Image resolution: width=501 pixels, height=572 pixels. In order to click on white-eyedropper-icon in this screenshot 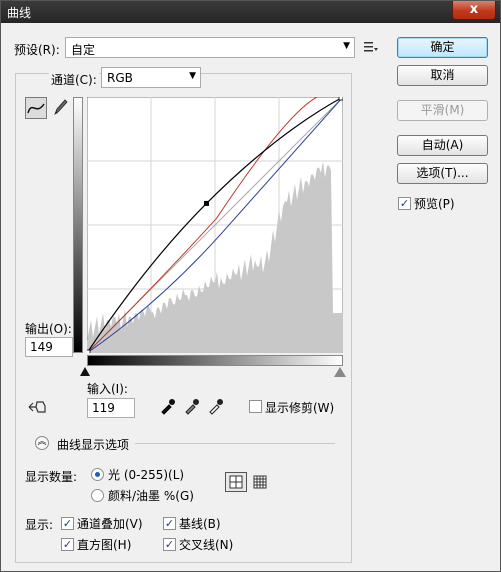, I will do `click(216, 406)`.